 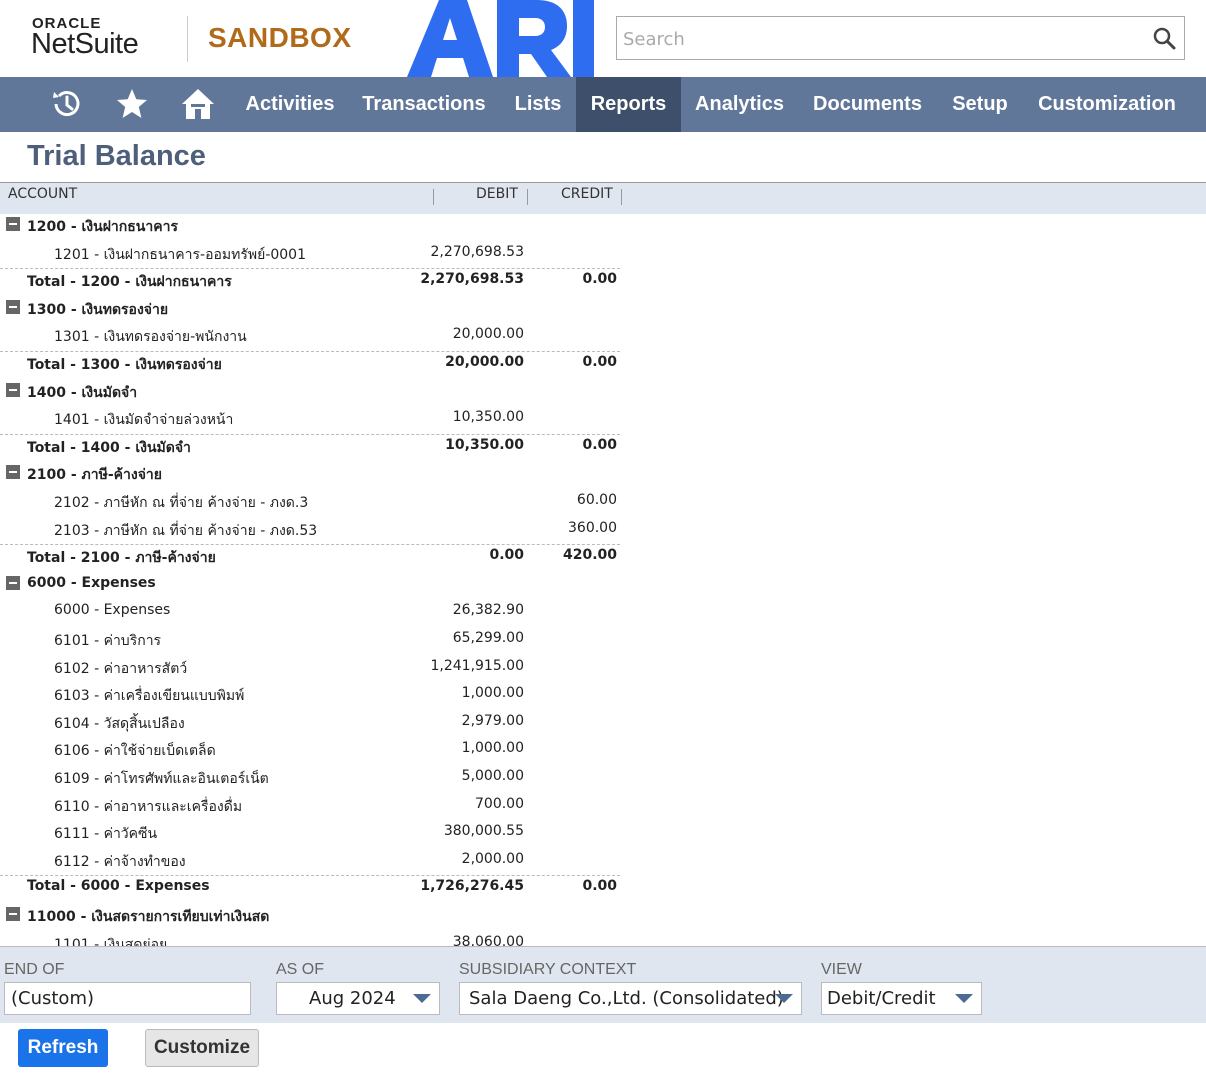 What do you see at coordinates (161, 779) in the screenshot?
I see `account-name: 6109 - ค่าโทรศัพท์และอินเตอร์เน็ต` at bounding box center [161, 779].